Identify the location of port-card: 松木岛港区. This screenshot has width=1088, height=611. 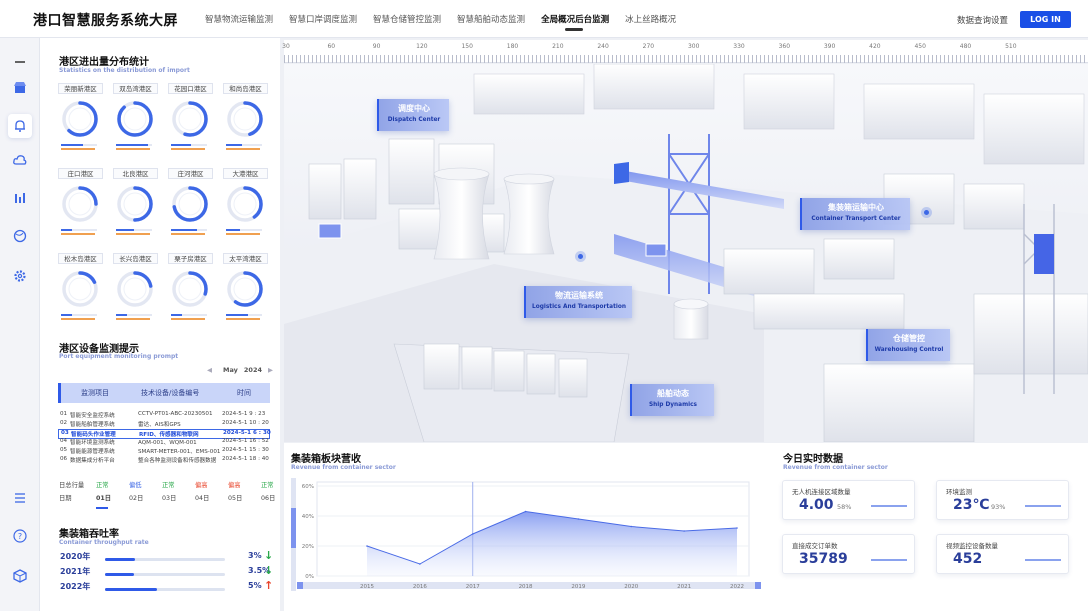
(82, 290).